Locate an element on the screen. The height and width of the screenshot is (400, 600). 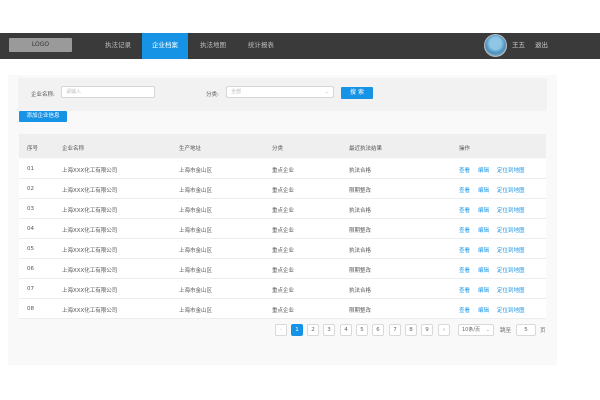
pagination-page-1: 1 is located at coordinates (297, 330).